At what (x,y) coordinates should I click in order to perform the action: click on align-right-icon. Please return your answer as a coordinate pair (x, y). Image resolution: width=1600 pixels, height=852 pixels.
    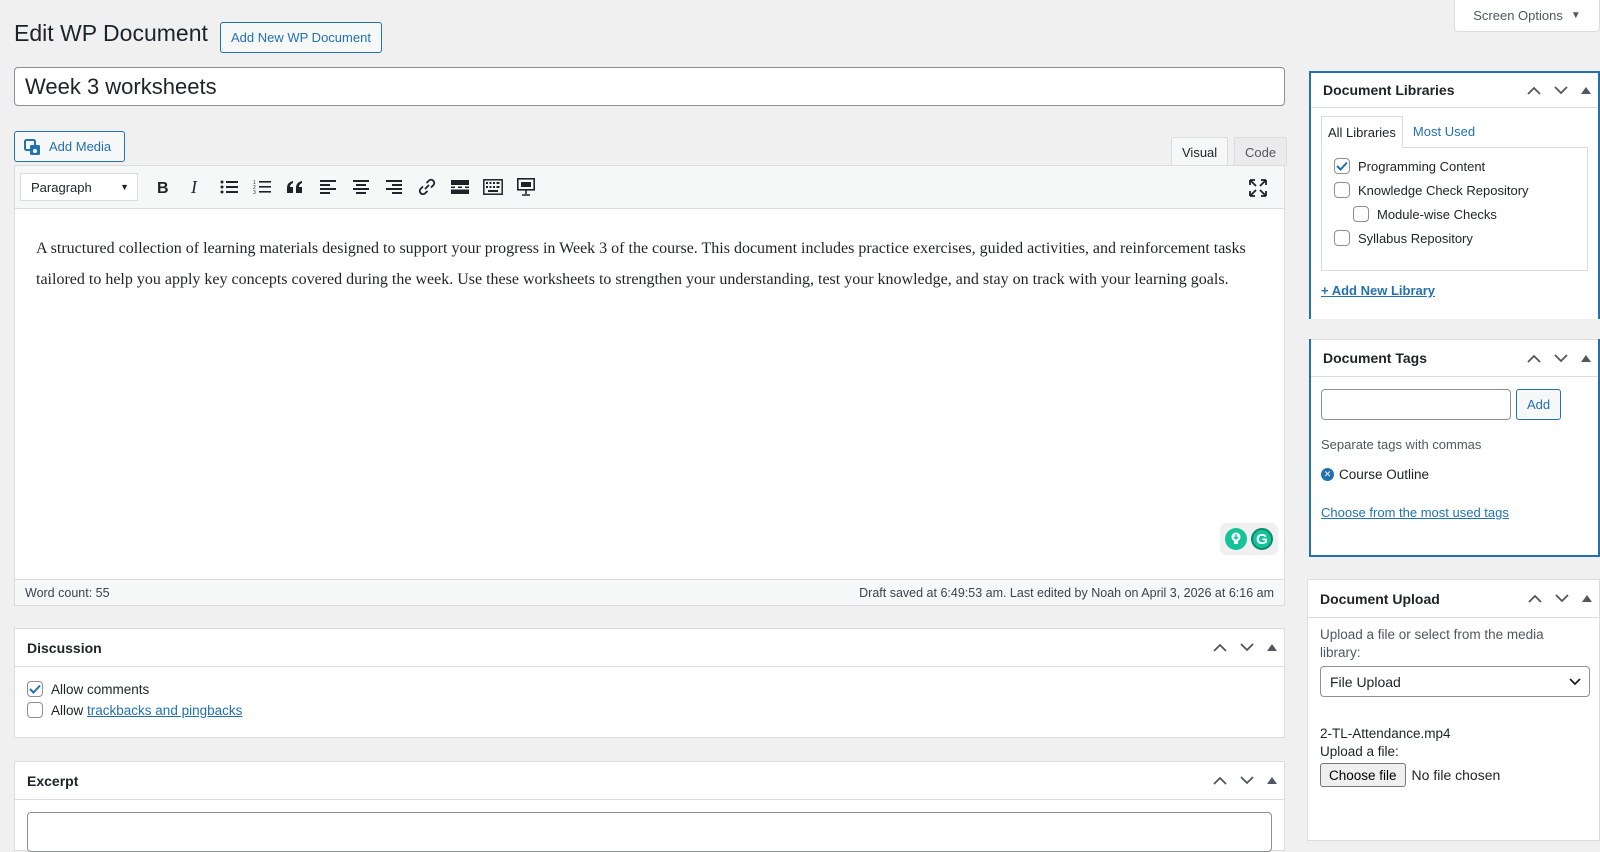
    Looking at the image, I should click on (393, 187).